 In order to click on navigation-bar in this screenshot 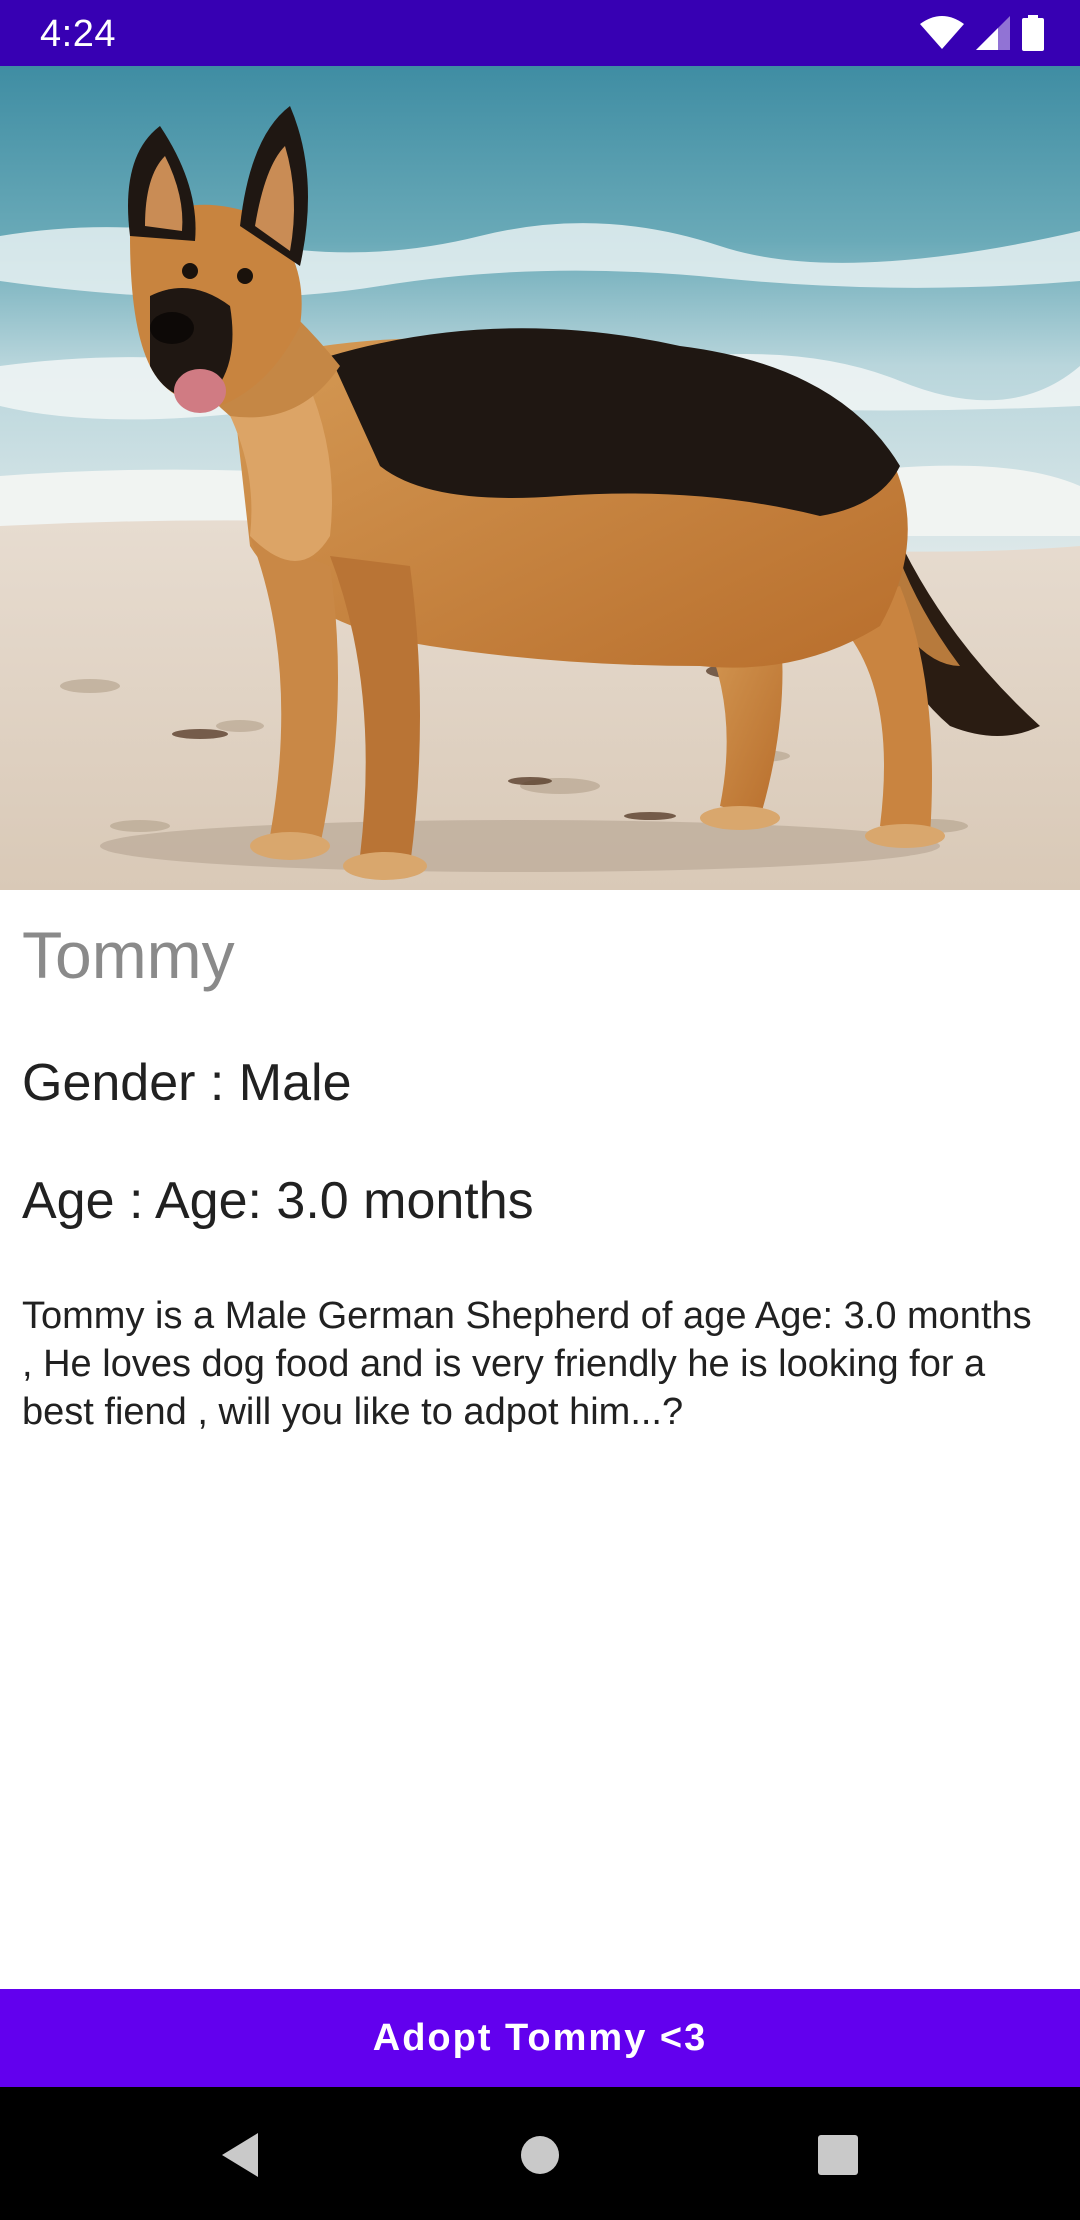, I will do `click(540, 2153)`.